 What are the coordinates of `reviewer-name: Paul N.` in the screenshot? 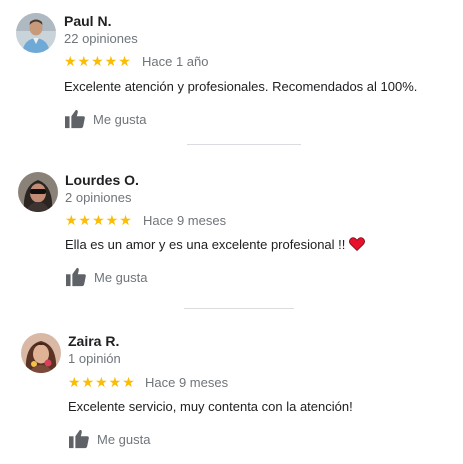 It's located at (87, 21).